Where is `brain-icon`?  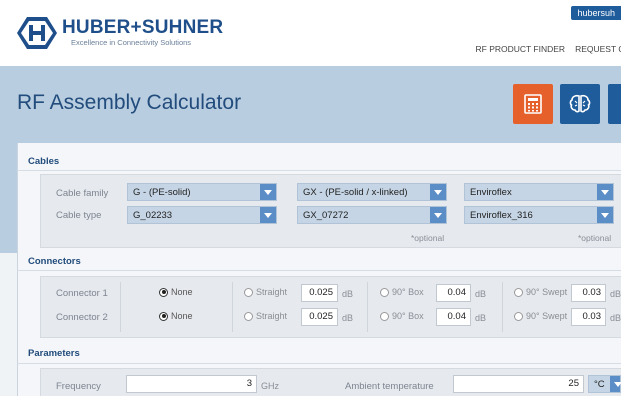 brain-icon is located at coordinates (580, 103).